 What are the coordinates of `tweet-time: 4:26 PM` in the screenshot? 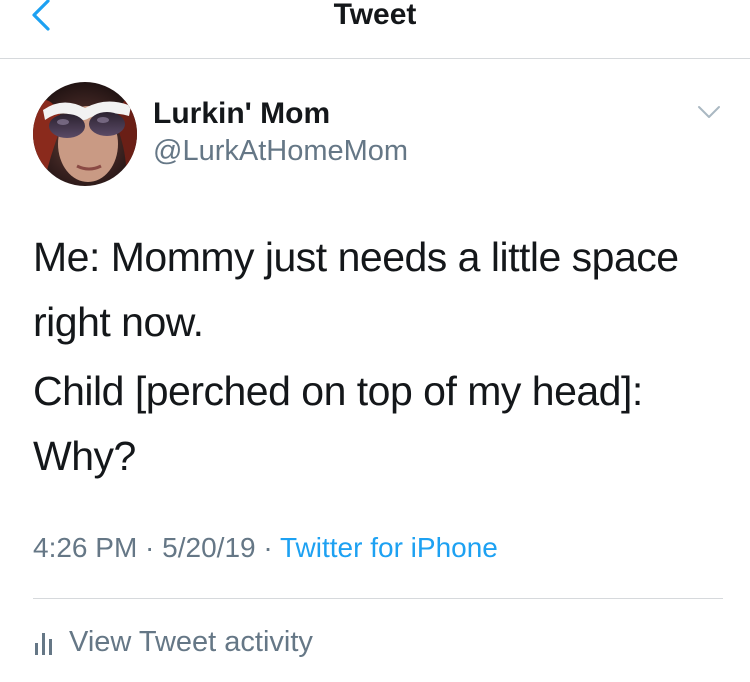 It's located at (85, 547).